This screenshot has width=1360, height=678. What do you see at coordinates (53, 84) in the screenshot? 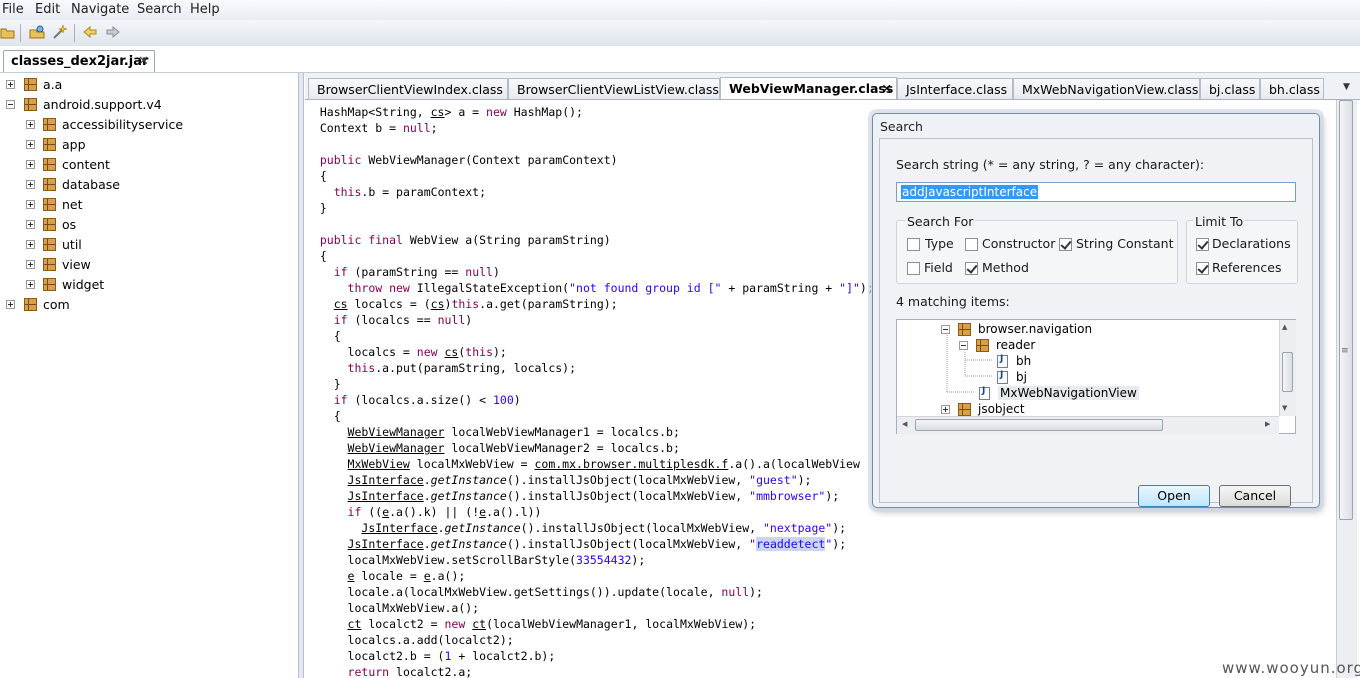
I see `tree-node-label: a.a` at bounding box center [53, 84].